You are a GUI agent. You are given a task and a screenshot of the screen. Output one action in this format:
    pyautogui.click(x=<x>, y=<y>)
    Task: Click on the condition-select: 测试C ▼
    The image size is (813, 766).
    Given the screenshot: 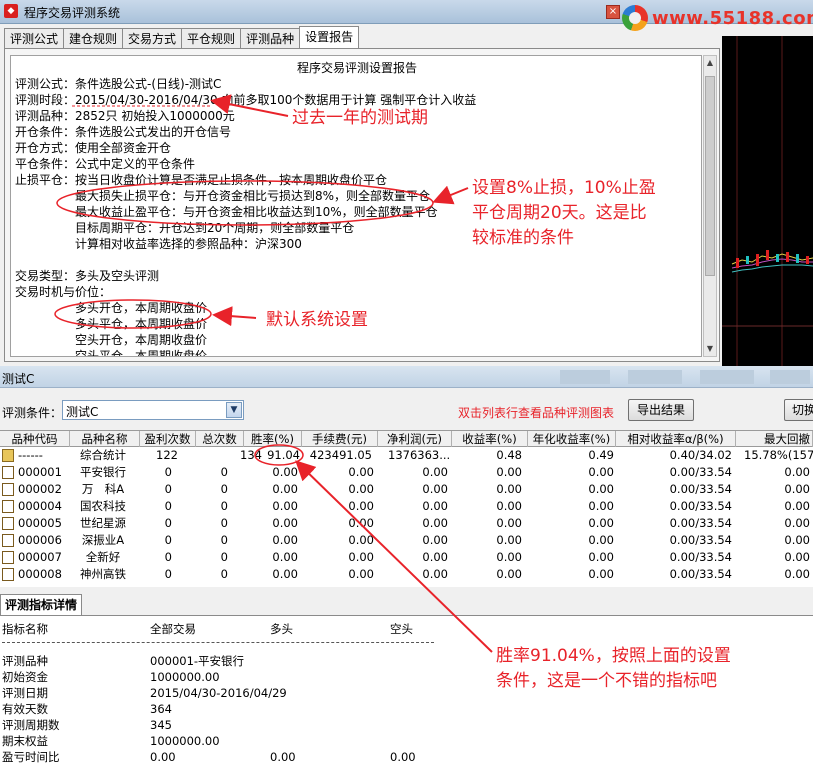 What is the action you would take?
    pyautogui.click(x=153, y=410)
    